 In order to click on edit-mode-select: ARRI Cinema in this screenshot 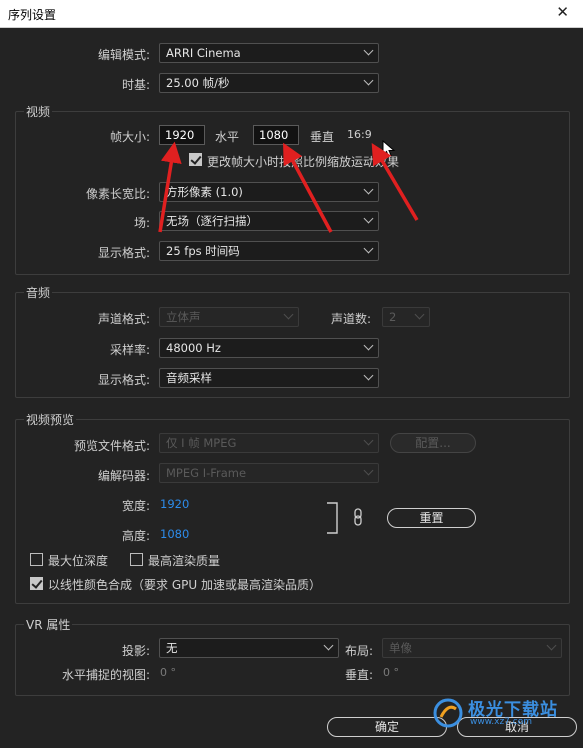, I will do `click(269, 53)`.